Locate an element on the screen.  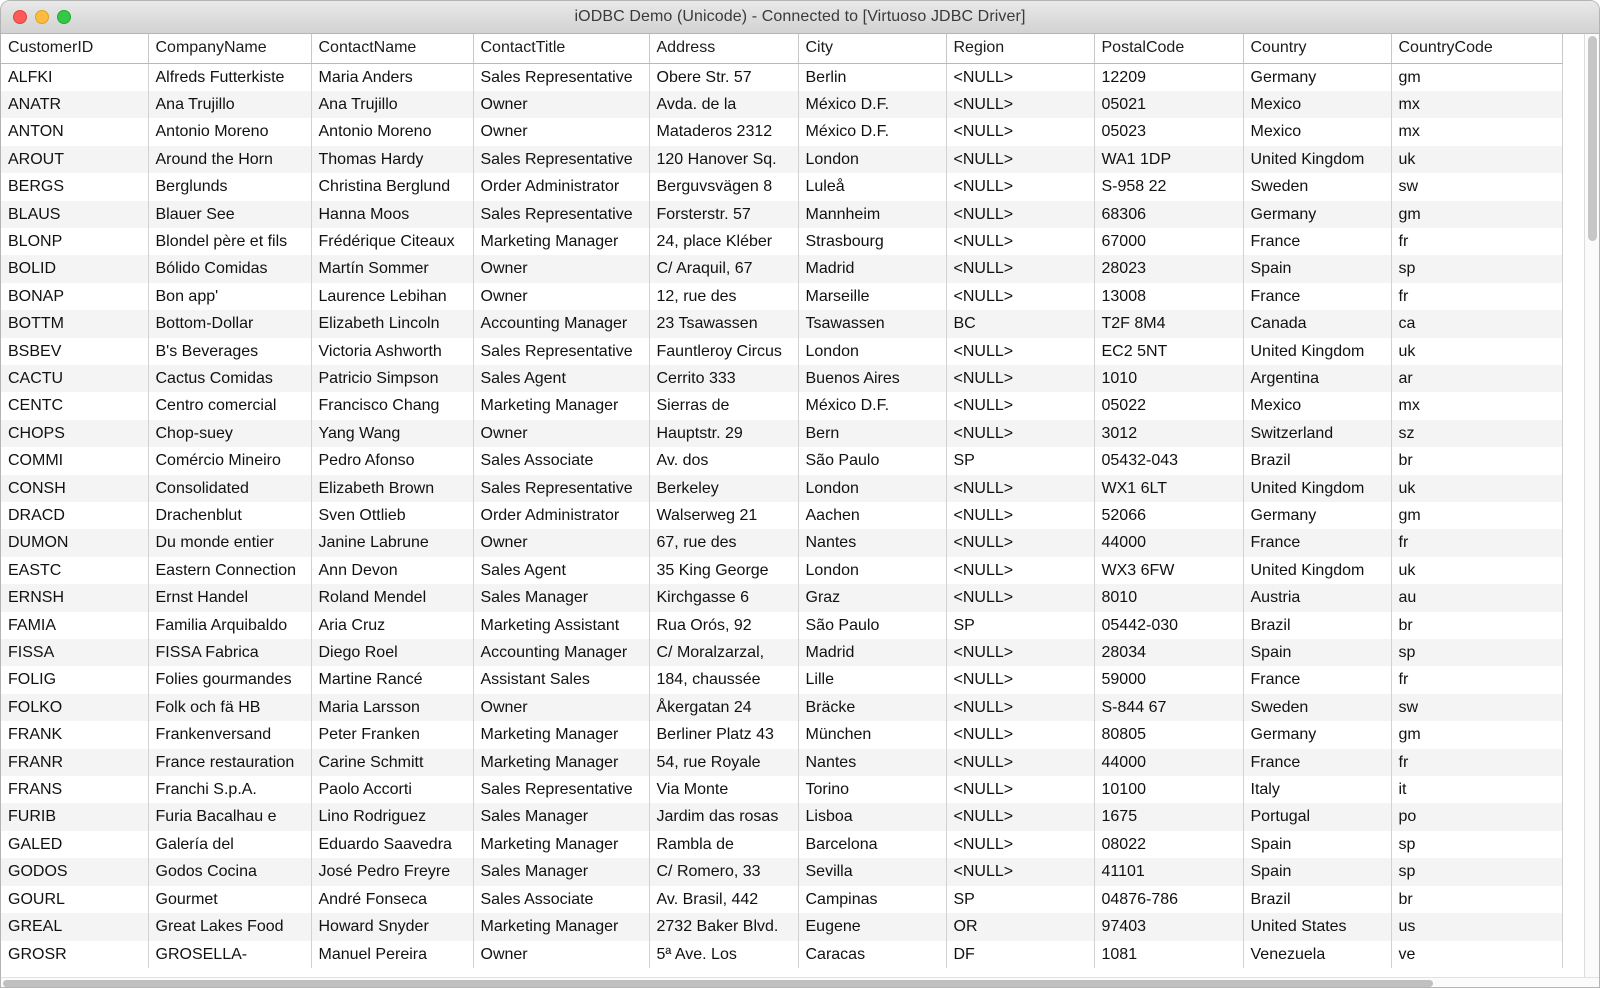
table-cell: Lille is located at coordinates (872, 680).